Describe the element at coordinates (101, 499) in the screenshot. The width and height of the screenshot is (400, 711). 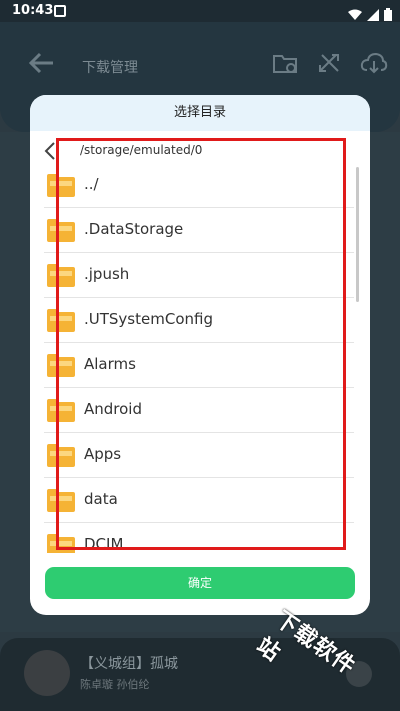
I see `folder-name: data` at that location.